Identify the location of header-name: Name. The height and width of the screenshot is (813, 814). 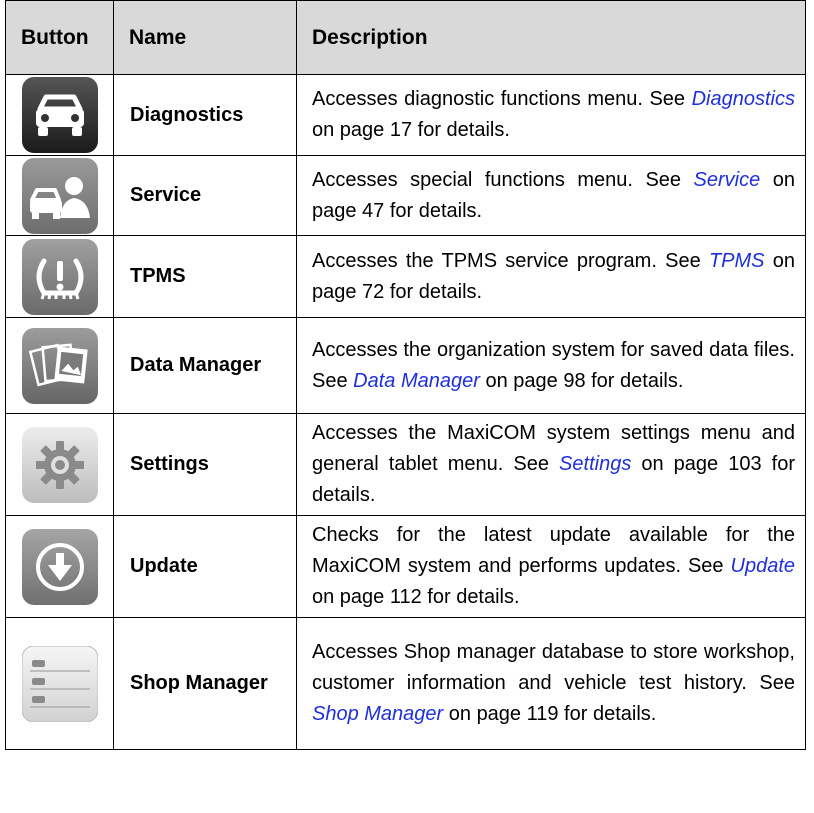
(205, 37).